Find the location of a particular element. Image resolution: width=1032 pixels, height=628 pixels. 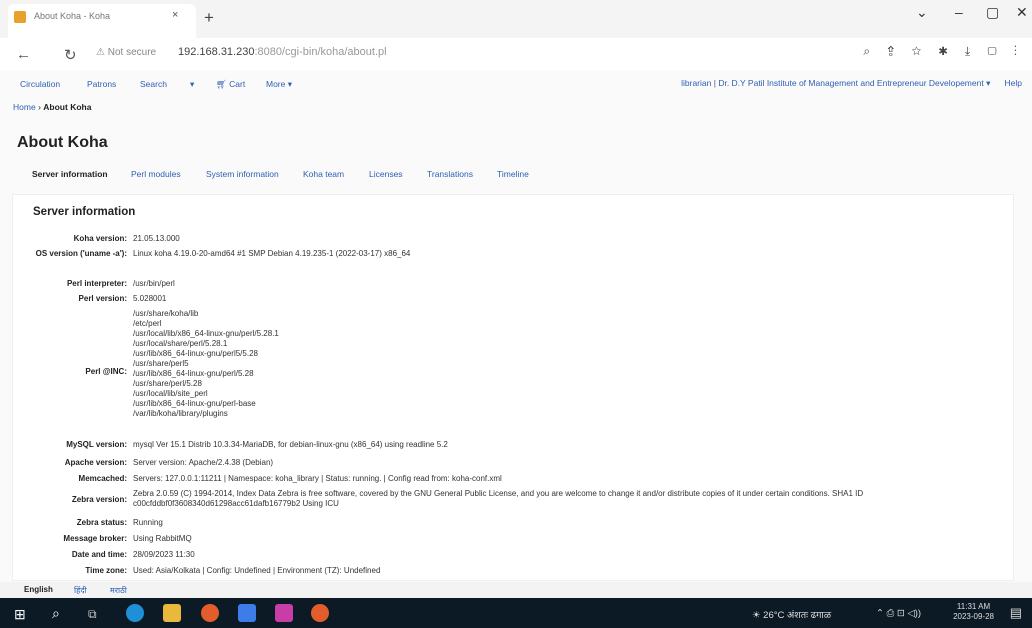

url-path: :8080/cgi-bin/koha/about.pl is located at coordinates (320, 52).